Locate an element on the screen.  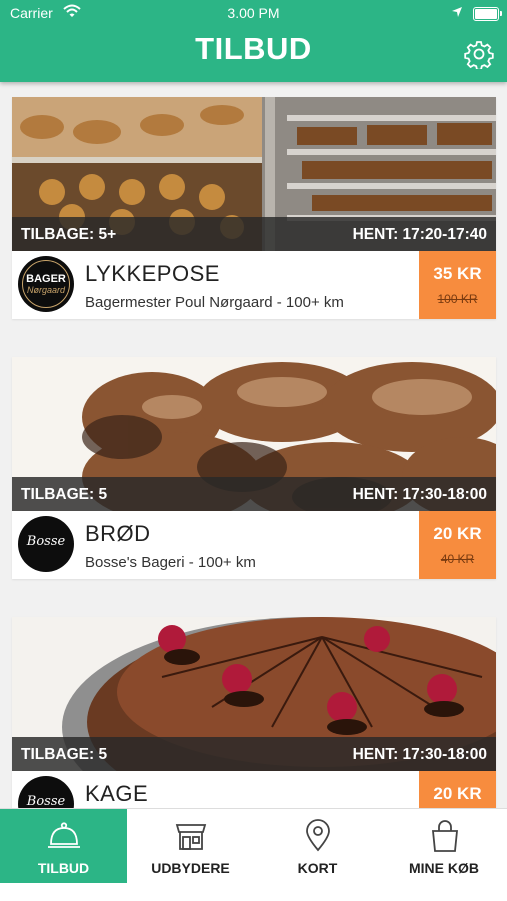
offer-name: LYKKEPOSE is located at coordinates (152, 273).